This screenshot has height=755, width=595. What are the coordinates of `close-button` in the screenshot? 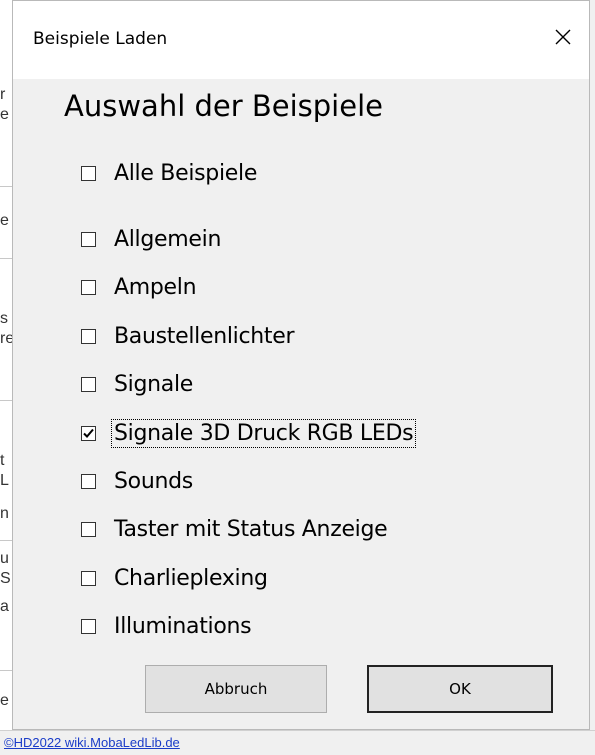 It's located at (563, 39).